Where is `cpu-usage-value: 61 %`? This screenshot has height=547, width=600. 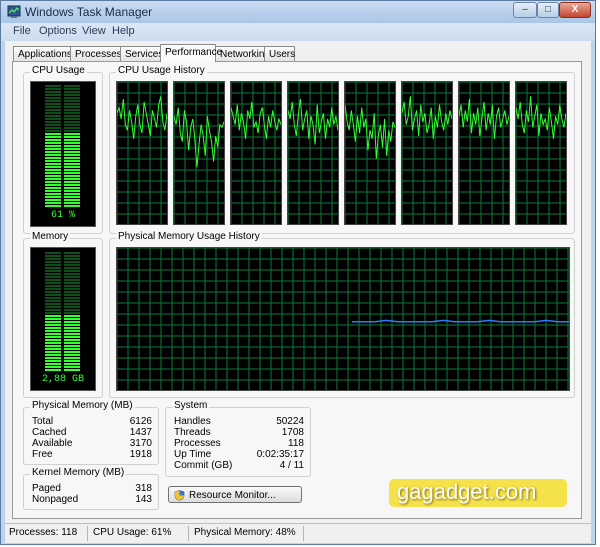
cpu-usage-value: 61 % is located at coordinates (62, 215).